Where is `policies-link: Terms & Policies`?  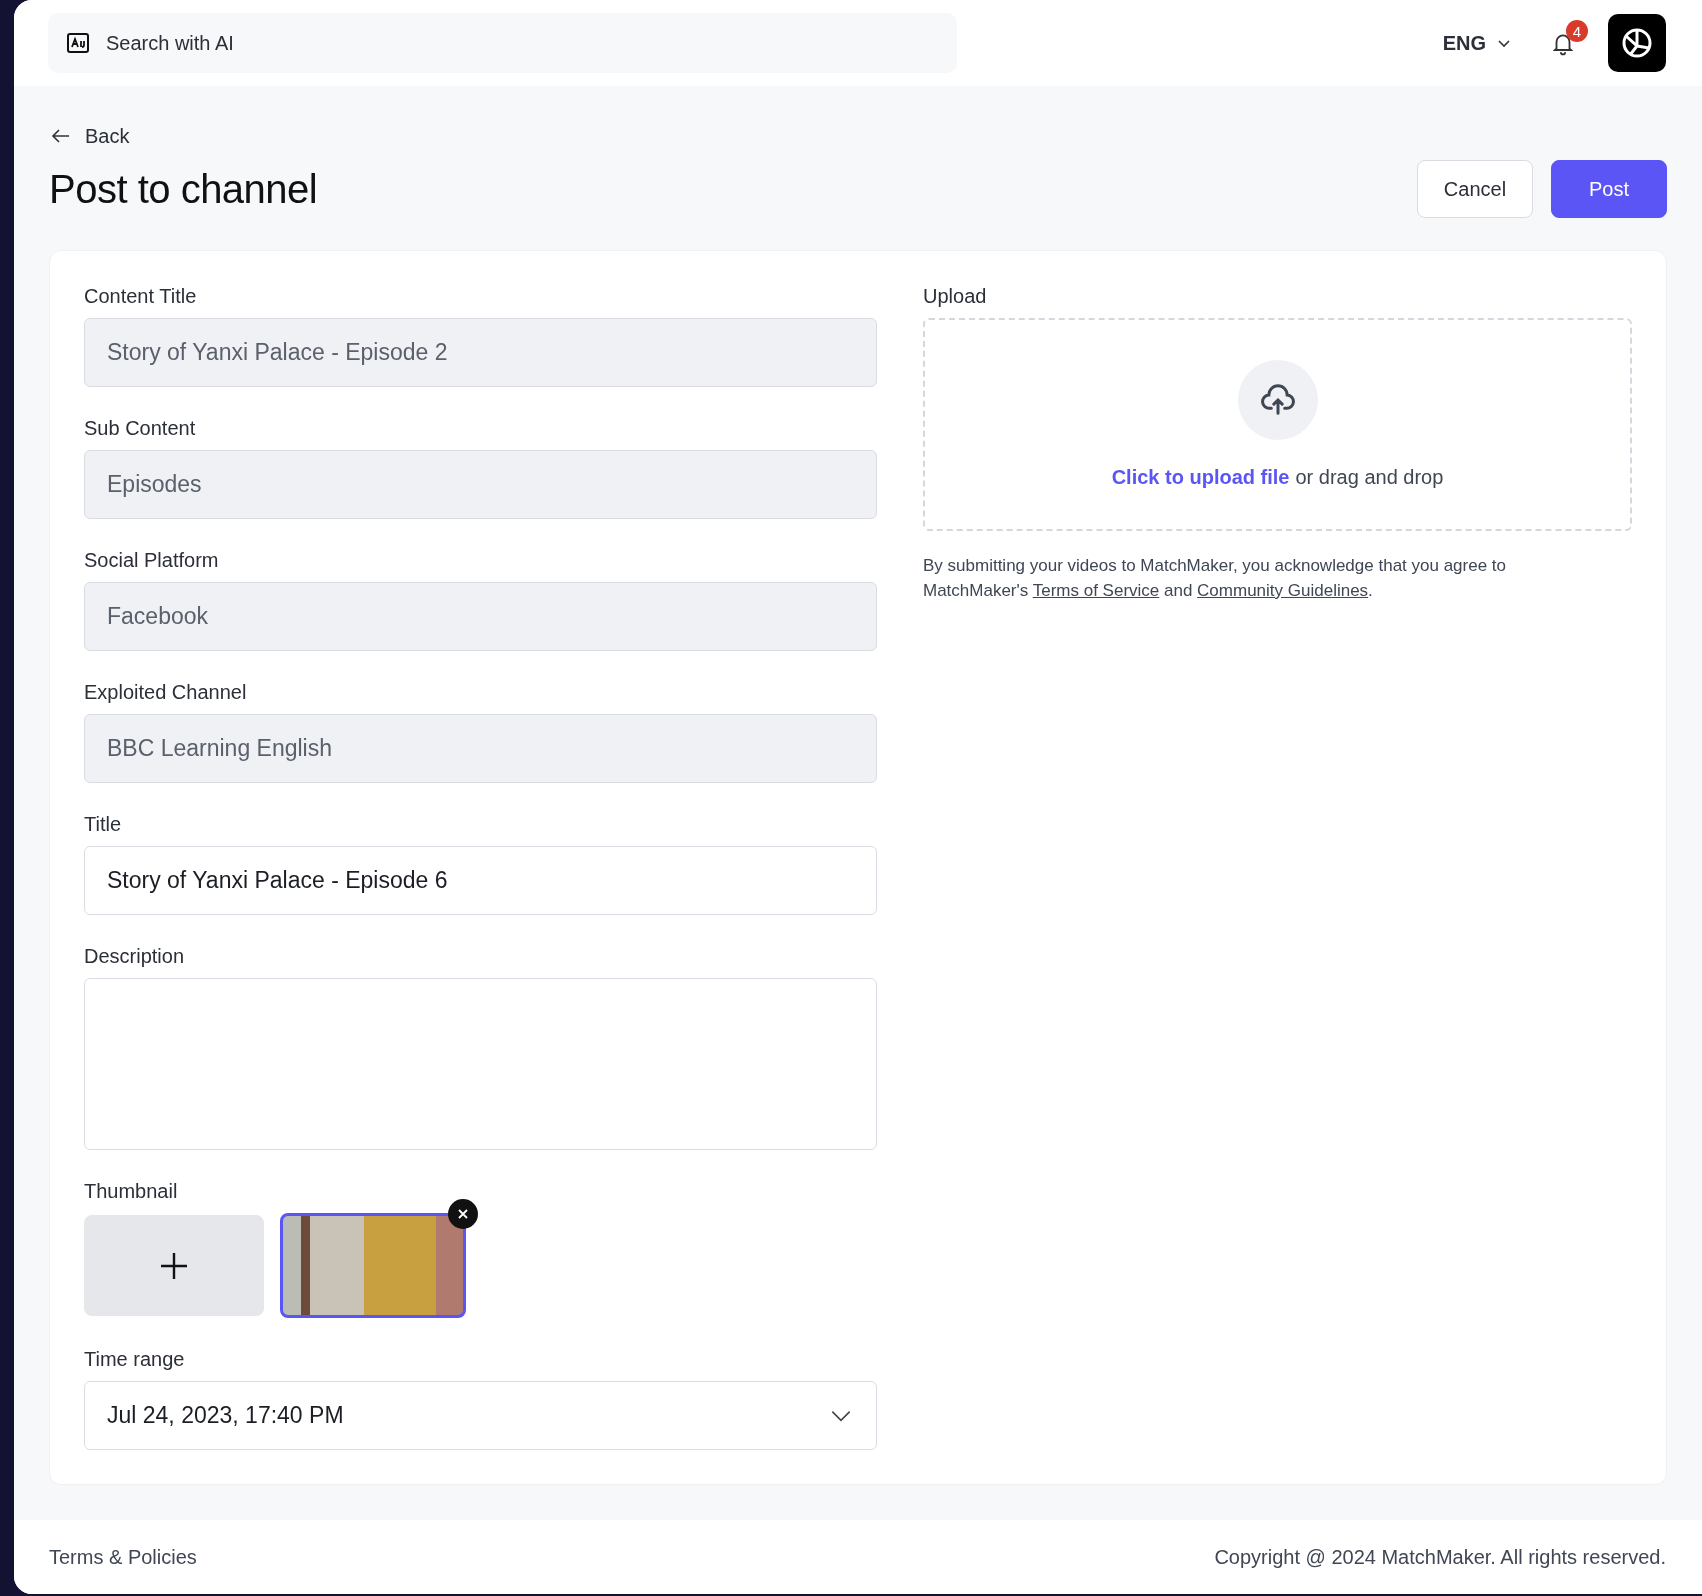 policies-link: Terms & Policies is located at coordinates (123, 1557).